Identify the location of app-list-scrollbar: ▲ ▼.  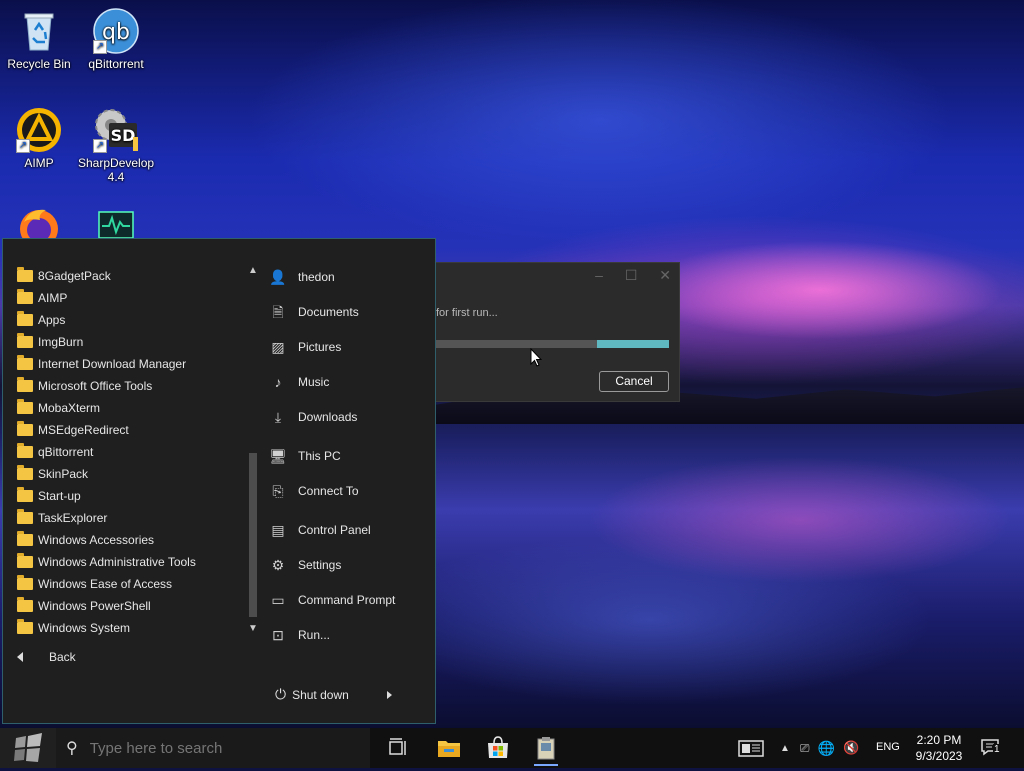
(253, 451).